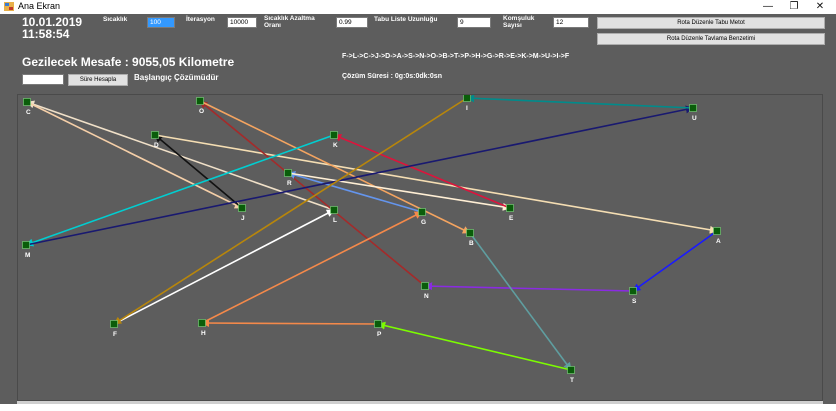 The image size is (836, 411). Describe the element at coordinates (571, 22) in the screenshot. I see `komsuluk-input: 12` at that location.